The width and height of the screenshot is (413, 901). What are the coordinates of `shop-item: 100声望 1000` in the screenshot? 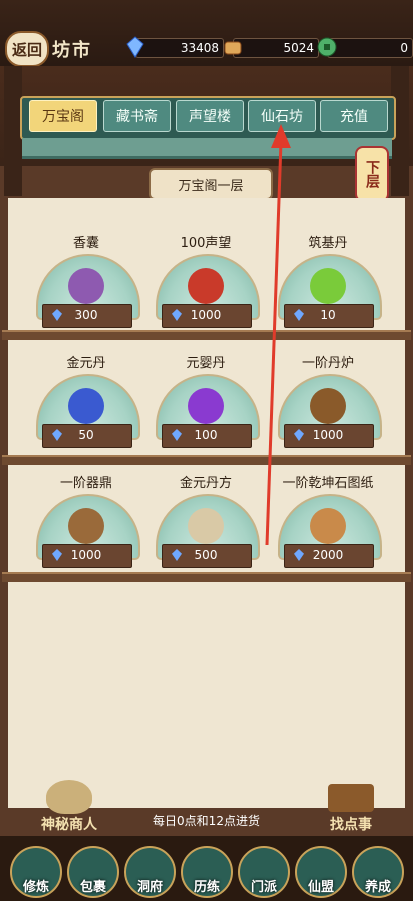 It's located at (207, 291).